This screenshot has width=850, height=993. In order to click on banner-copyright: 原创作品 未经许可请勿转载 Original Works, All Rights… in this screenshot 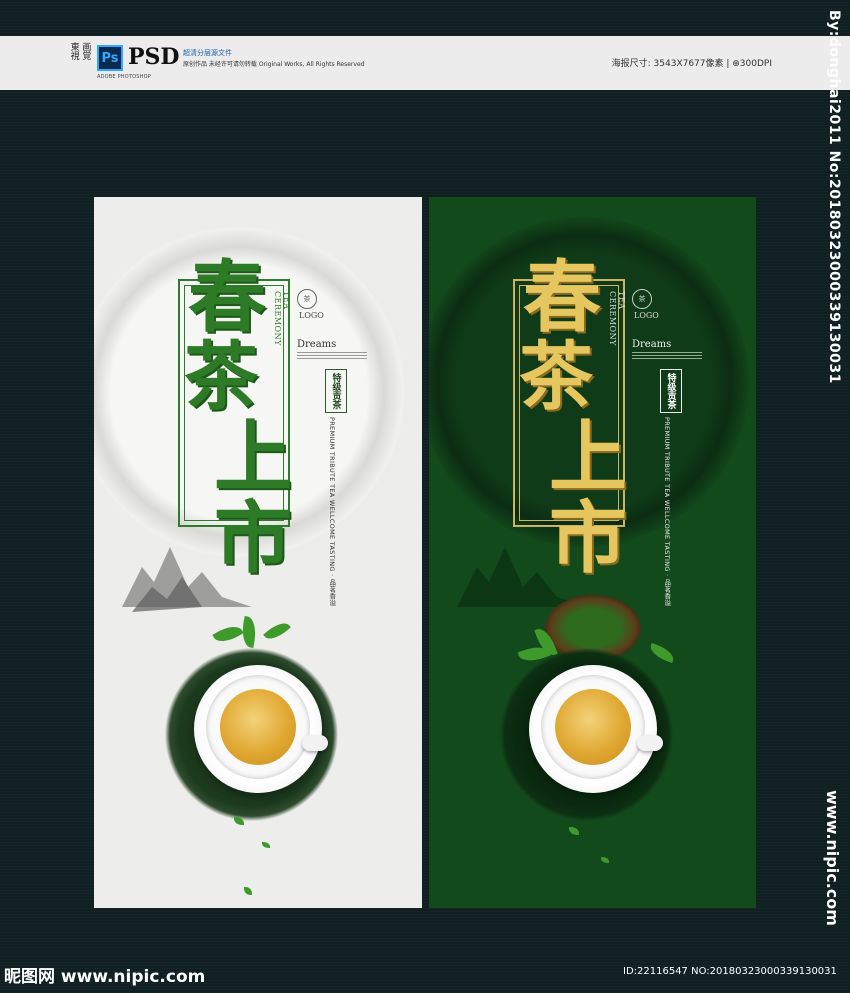, I will do `click(274, 64)`.